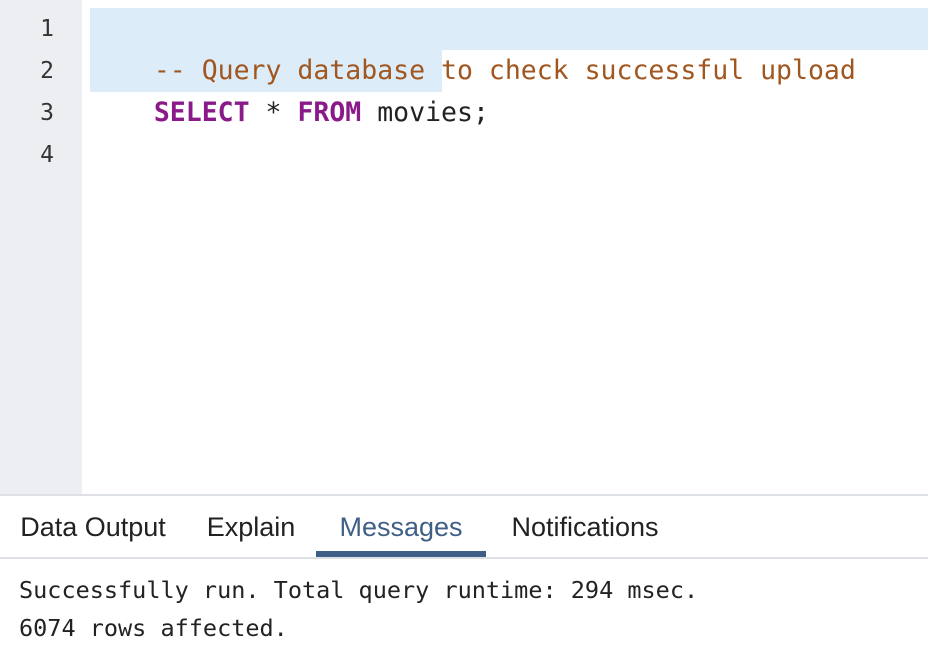  Describe the element at coordinates (329, 112) in the screenshot. I see `sql-keyword-from: FROM` at that location.